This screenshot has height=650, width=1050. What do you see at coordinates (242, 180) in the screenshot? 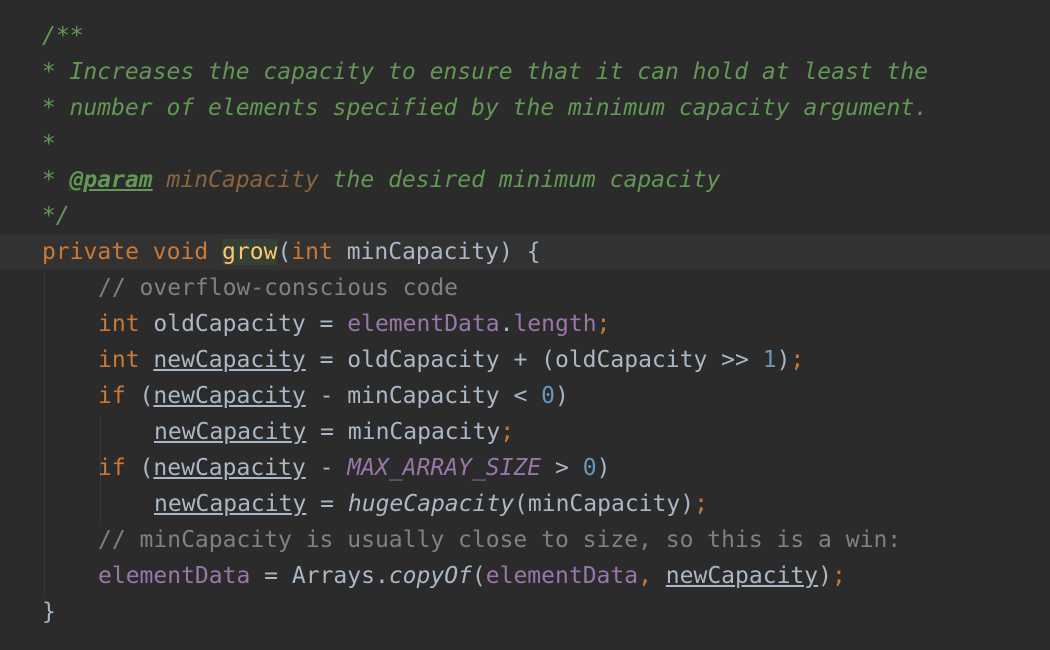
I see `doc-param-name: minCapacity` at bounding box center [242, 180].